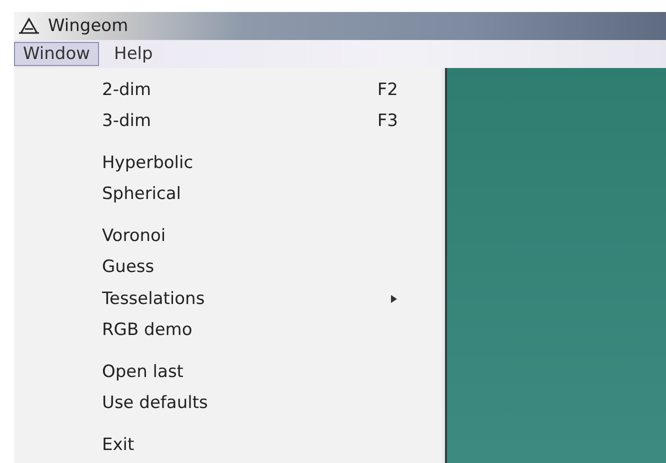  Describe the element at coordinates (228, 403) in the screenshot. I see `menu-item: Use defaults` at that location.